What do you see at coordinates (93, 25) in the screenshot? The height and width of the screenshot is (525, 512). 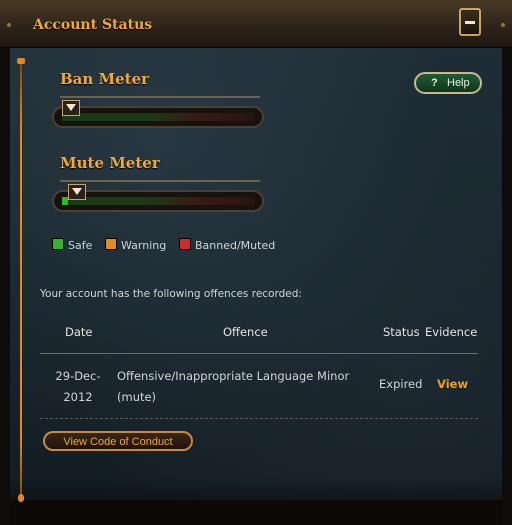 I see `panel-title: Account Status` at bounding box center [93, 25].